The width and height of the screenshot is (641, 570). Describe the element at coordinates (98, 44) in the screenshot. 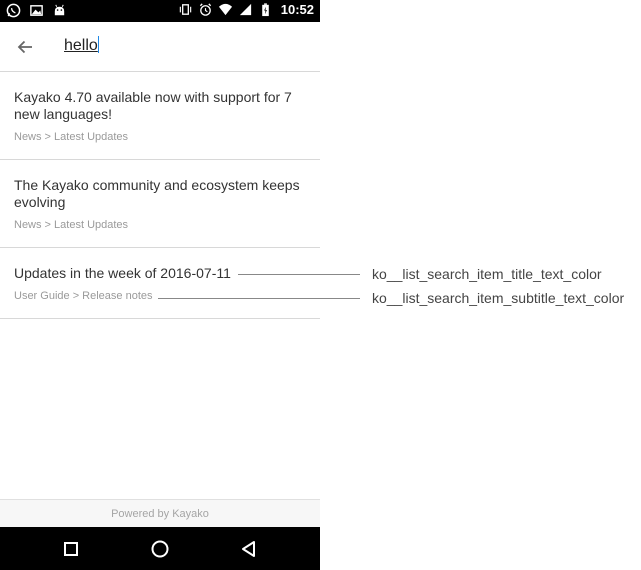

I see `text-caret` at that location.